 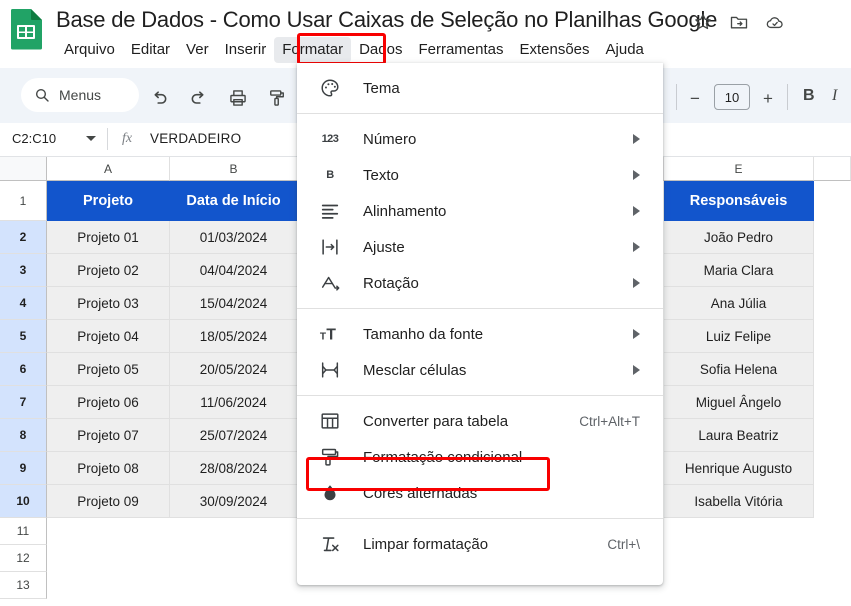 What do you see at coordinates (238, 98) in the screenshot?
I see `print-icon` at bounding box center [238, 98].